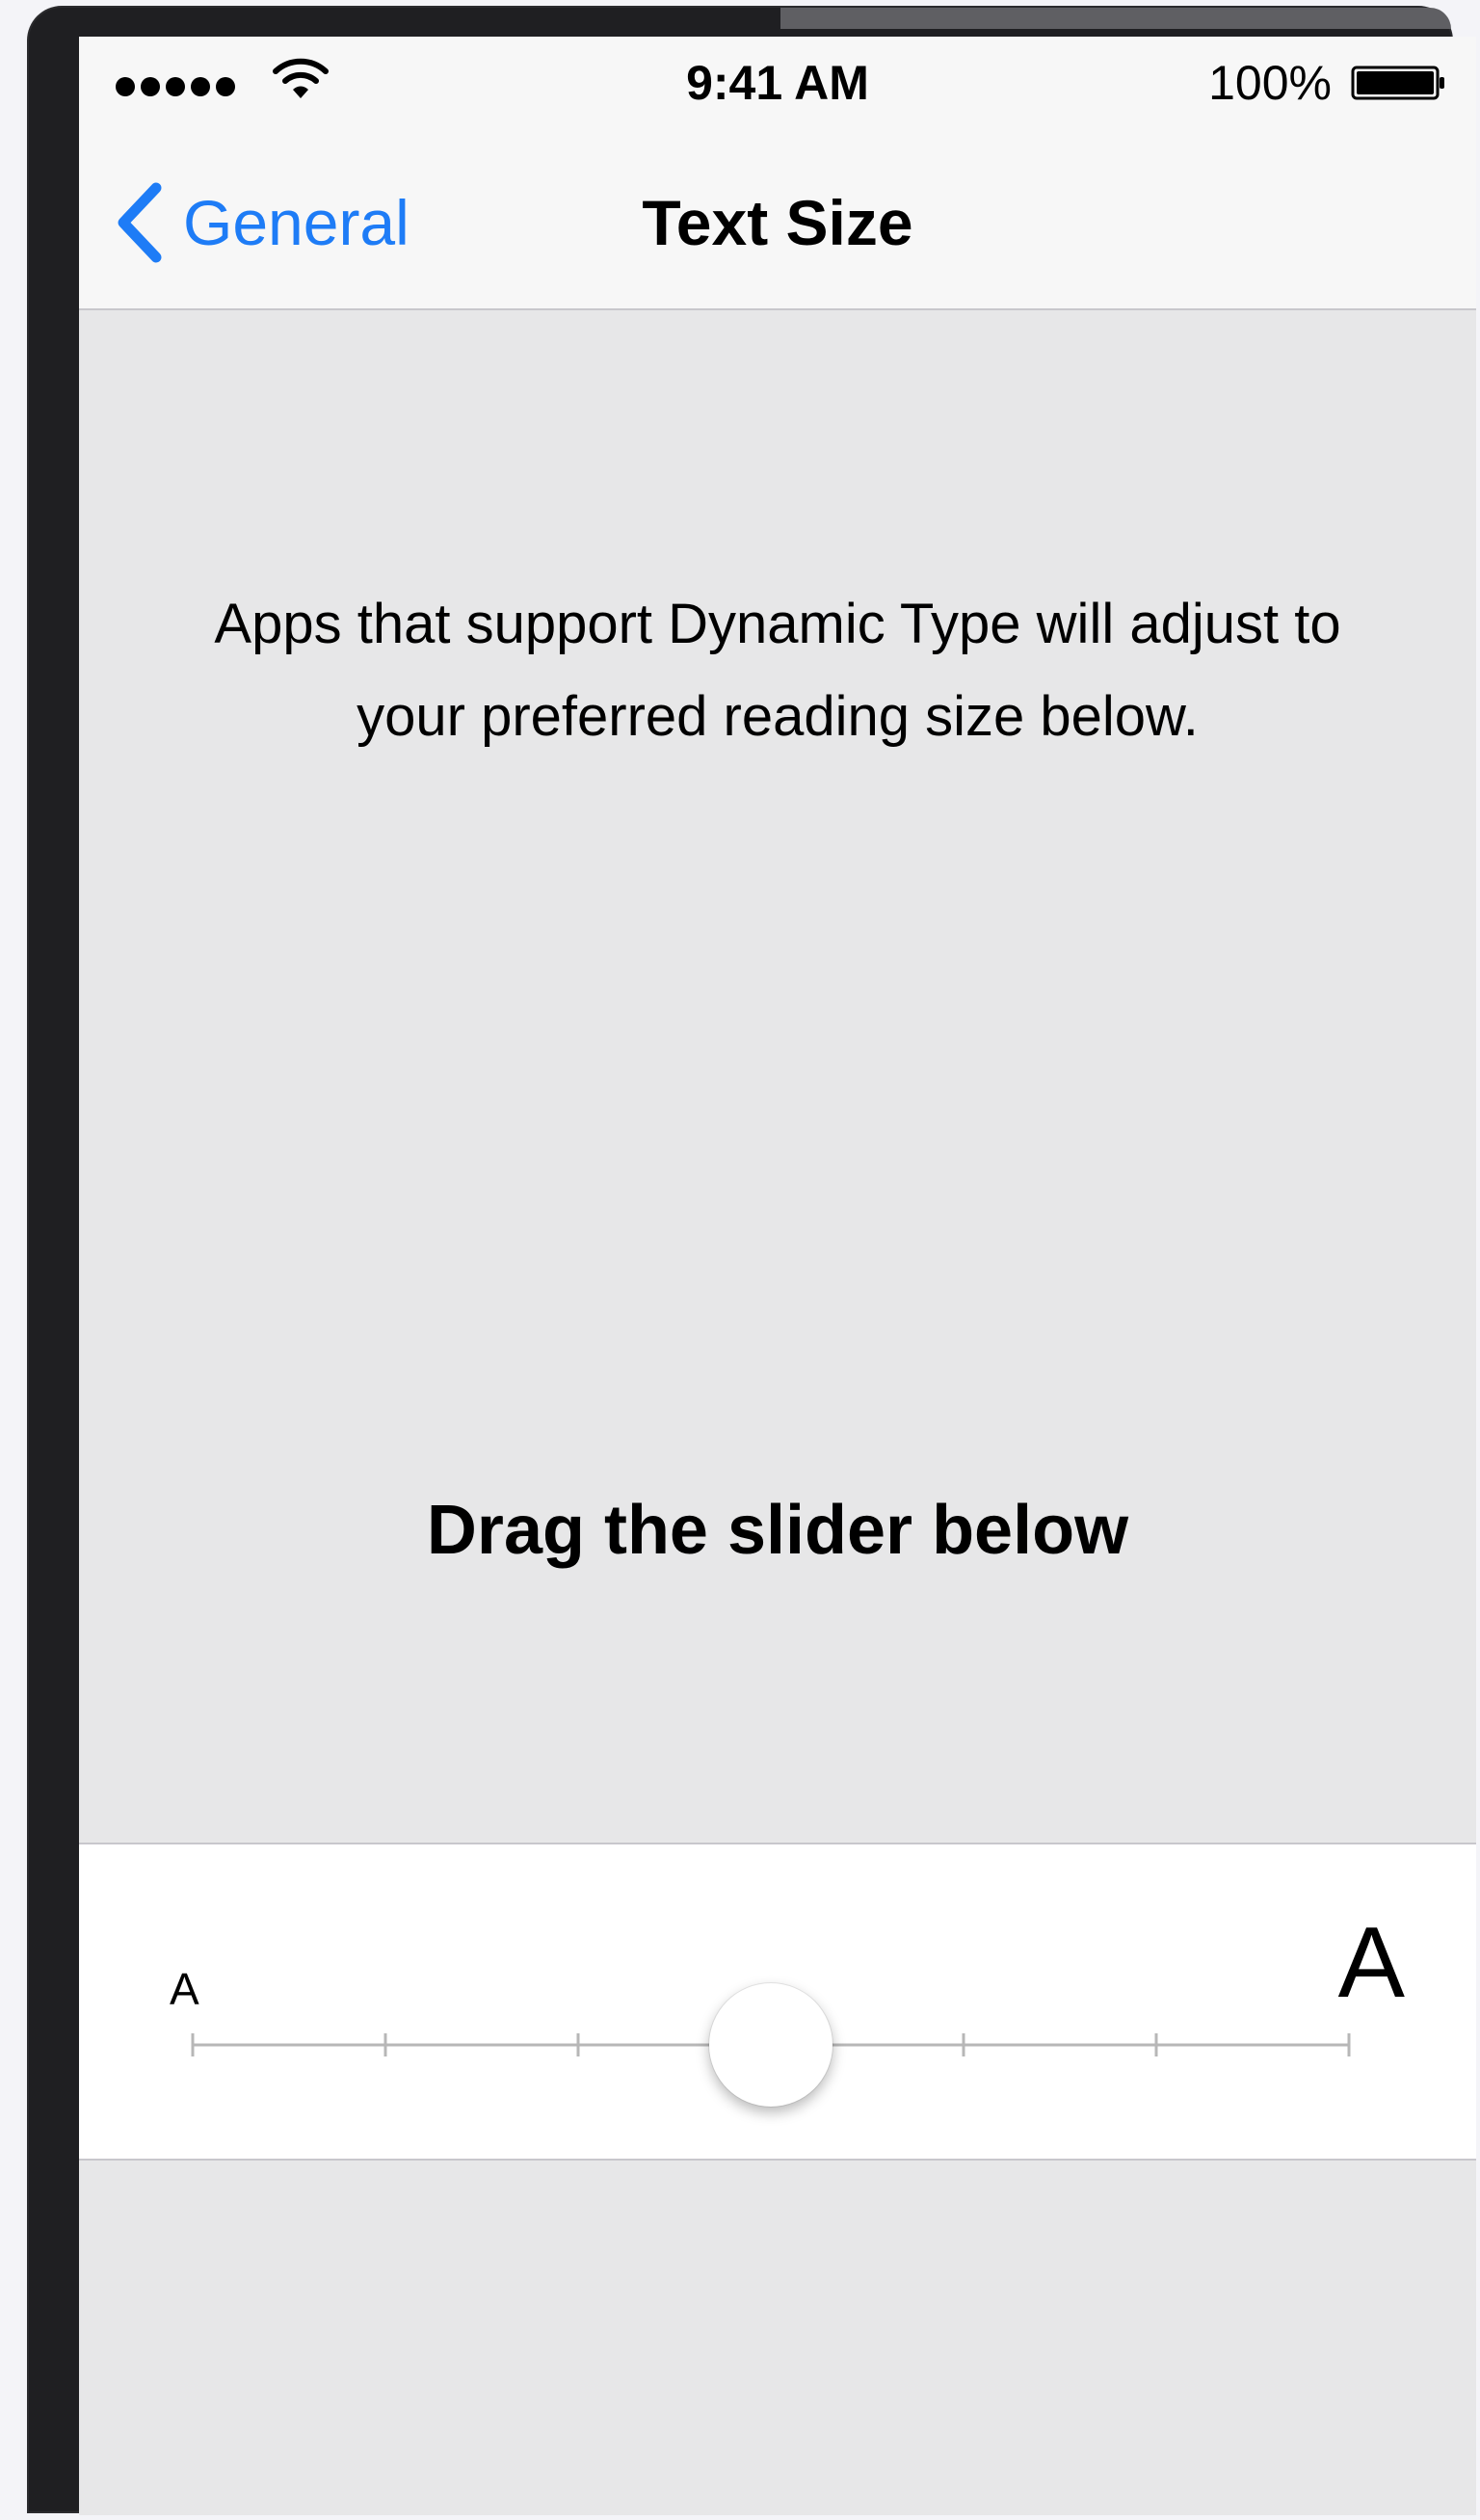 The height and width of the screenshot is (2520, 1480). Describe the element at coordinates (140, 222) in the screenshot. I see `chevron-left-icon` at that location.